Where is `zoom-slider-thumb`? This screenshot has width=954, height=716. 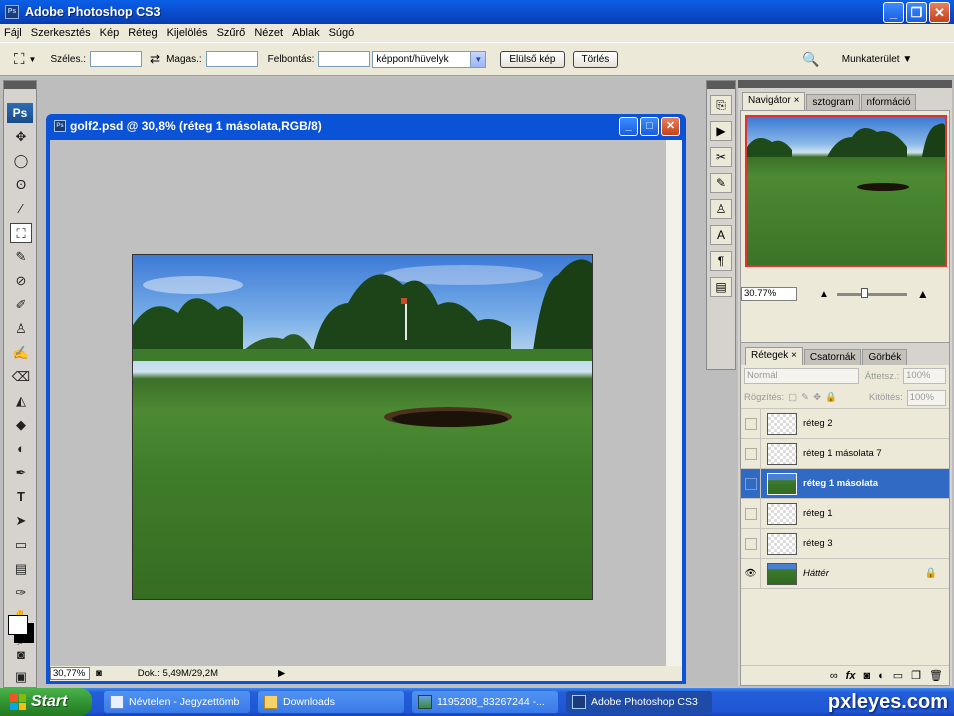 zoom-slider-thumb is located at coordinates (864, 292).